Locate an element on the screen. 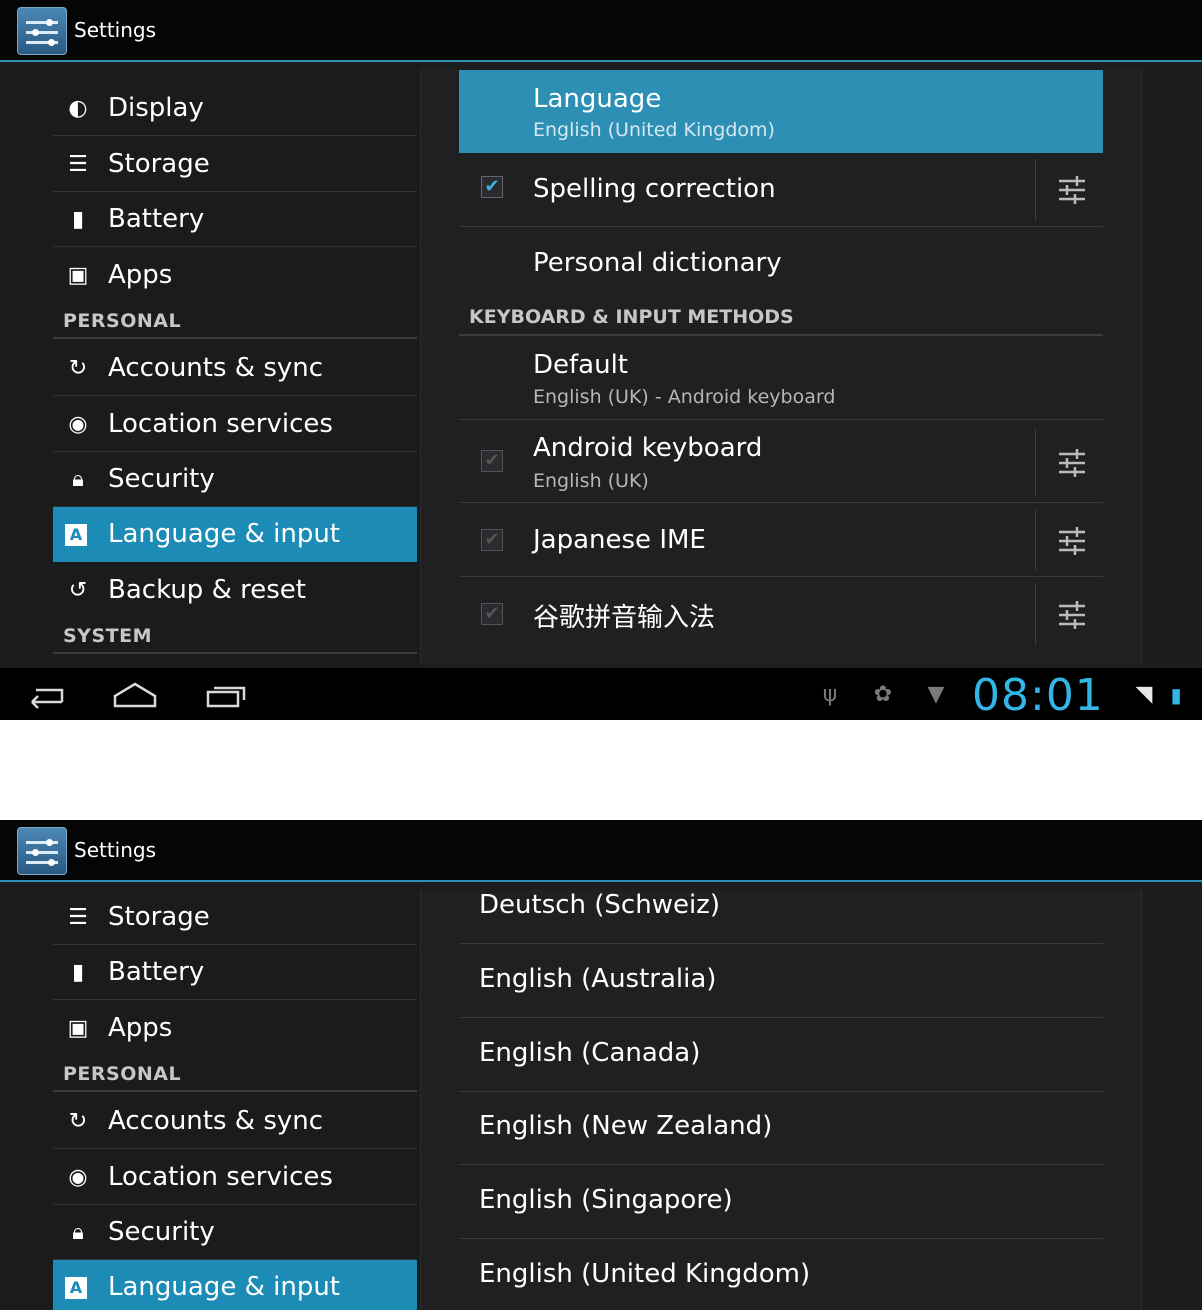  personal-dictionary-row: Personal dictionary is located at coordinates (781, 264).